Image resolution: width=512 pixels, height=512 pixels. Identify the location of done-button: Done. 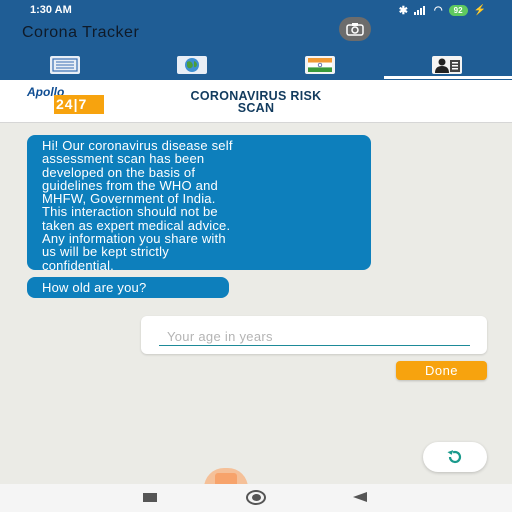
(441, 370).